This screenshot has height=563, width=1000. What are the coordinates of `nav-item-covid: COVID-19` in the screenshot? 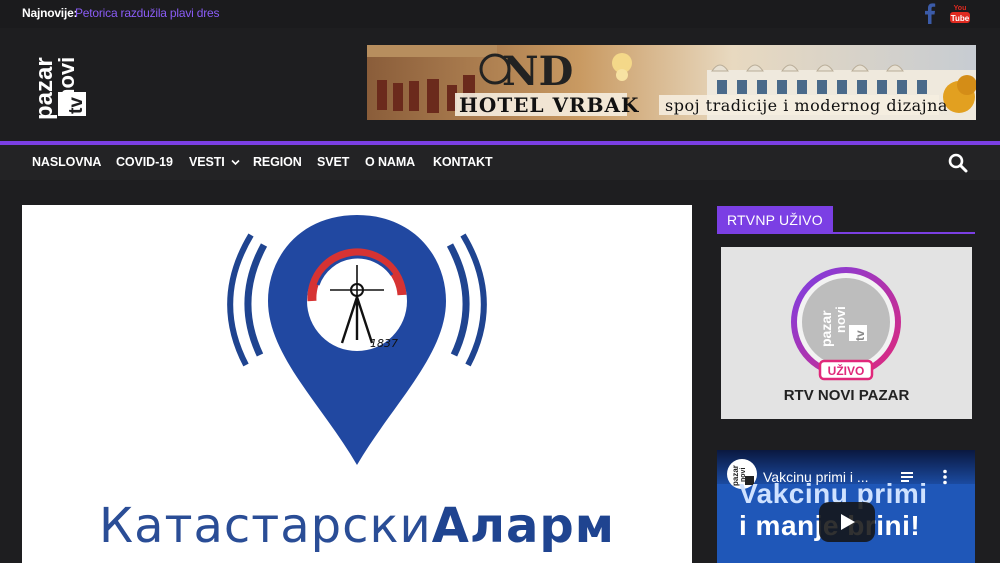 It's located at (144, 162).